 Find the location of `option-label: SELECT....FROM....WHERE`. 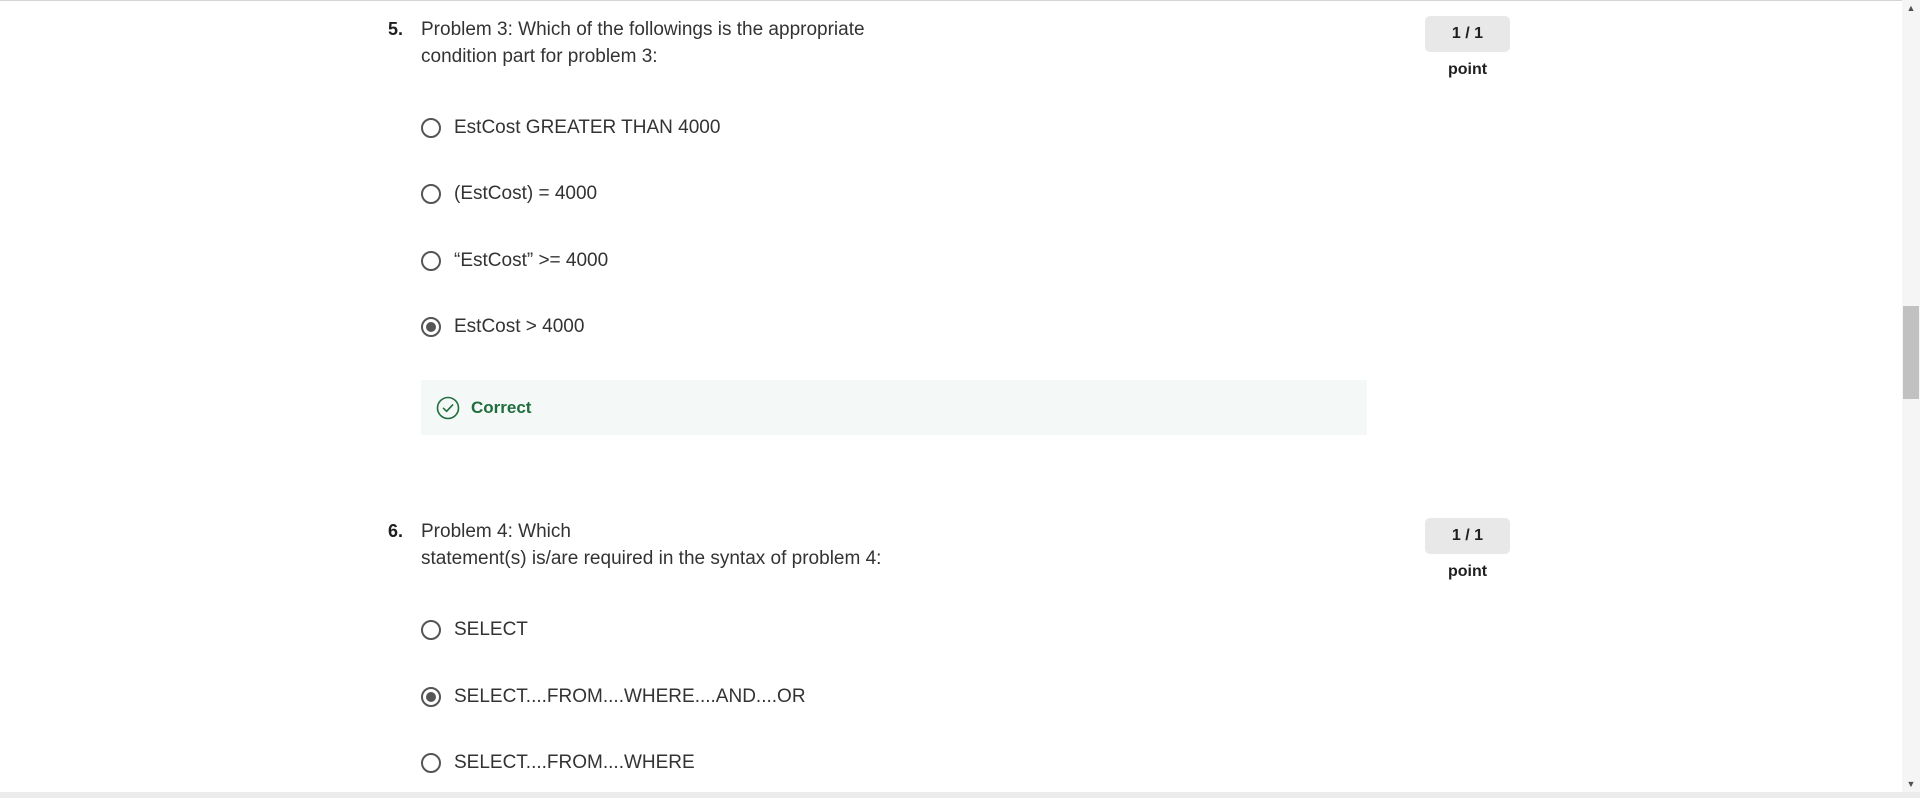

option-label: SELECT....FROM....WHERE is located at coordinates (574, 762).